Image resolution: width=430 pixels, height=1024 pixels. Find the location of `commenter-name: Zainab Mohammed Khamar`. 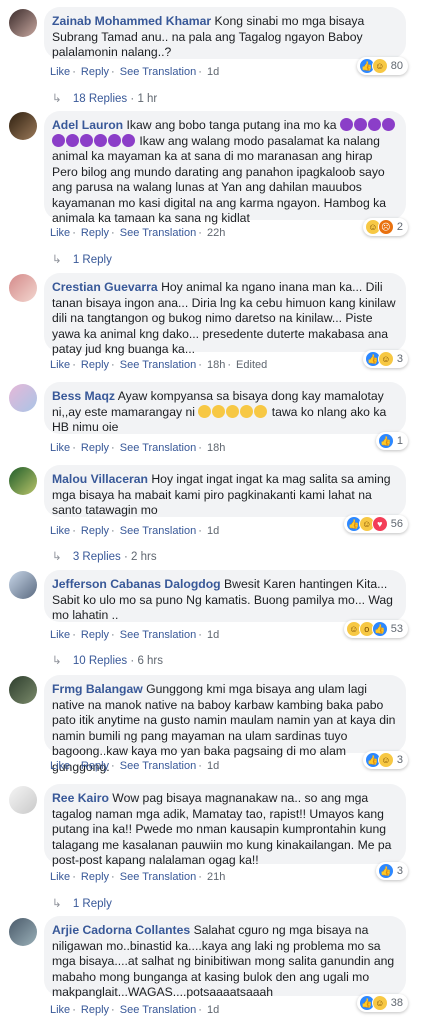

commenter-name: Zainab Mohammed Khamar is located at coordinates (131, 21).